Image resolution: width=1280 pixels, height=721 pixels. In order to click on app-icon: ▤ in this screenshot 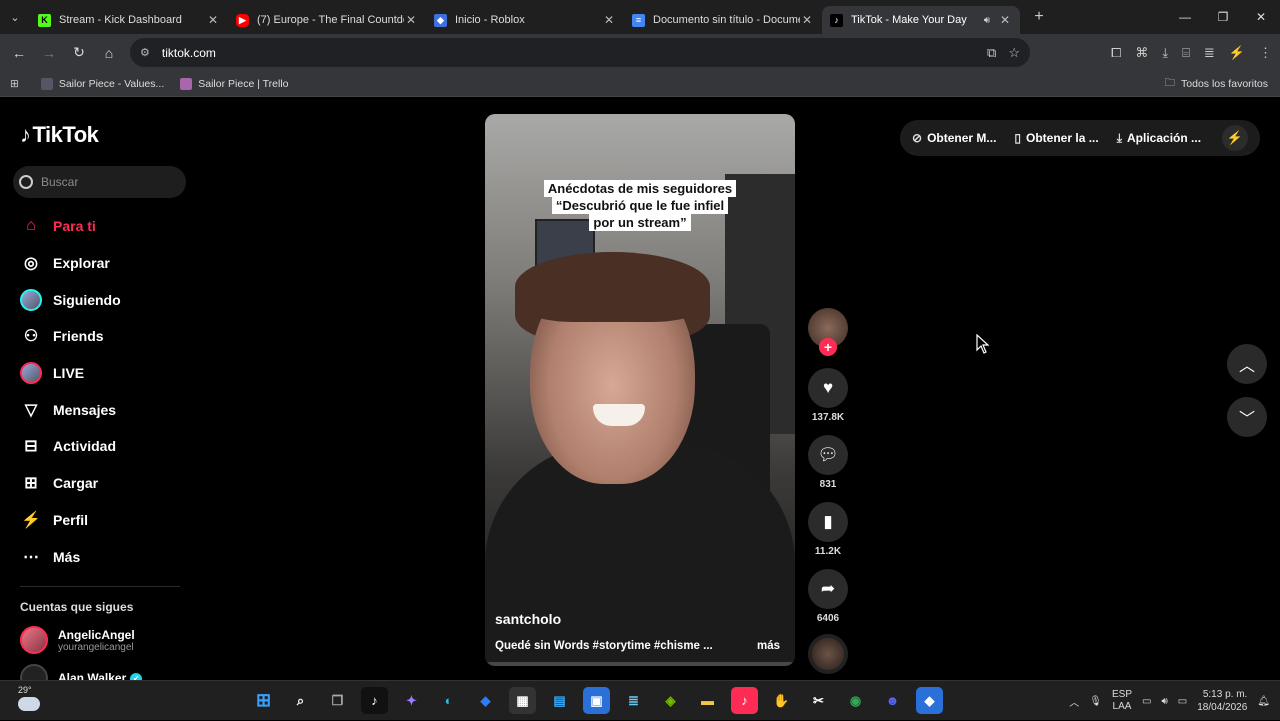, I will do `click(559, 700)`.